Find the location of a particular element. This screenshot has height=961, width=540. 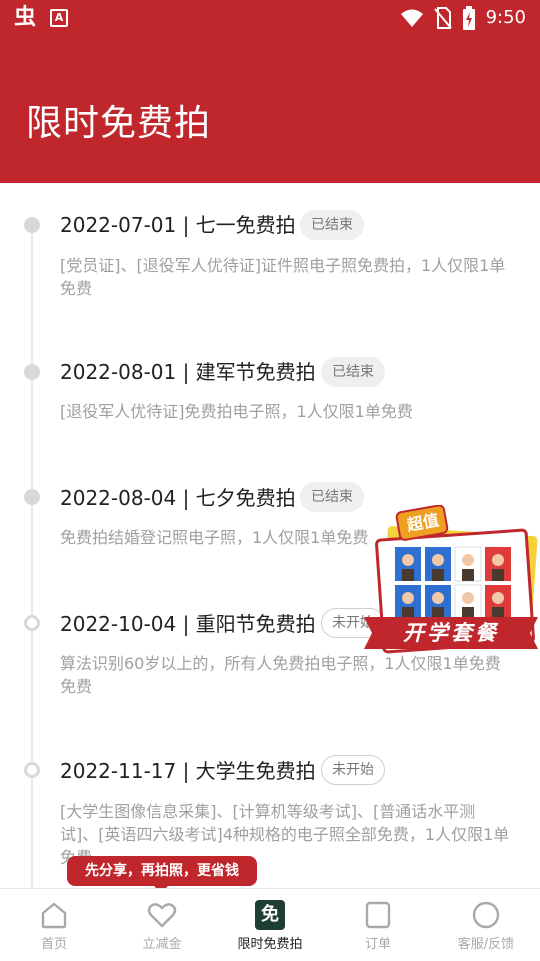

nav-label: 首页 is located at coordinates (53, 944).